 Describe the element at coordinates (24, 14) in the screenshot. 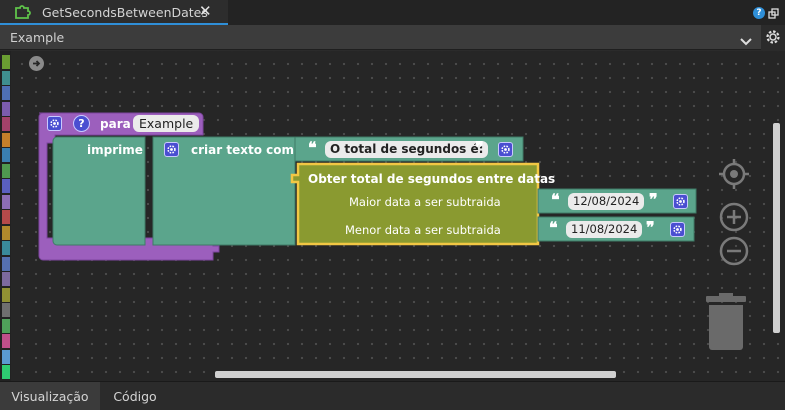

I see `puzzle-piece-icon` at that location.